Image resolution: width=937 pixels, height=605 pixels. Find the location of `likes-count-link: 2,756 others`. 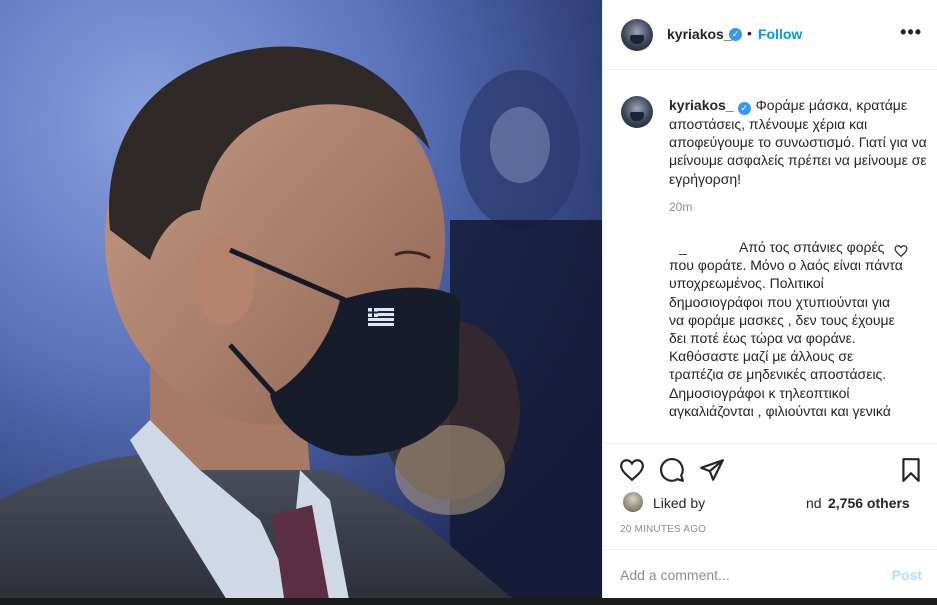

likes-count-link: 2,756 others is located at coordinates (869, 503).